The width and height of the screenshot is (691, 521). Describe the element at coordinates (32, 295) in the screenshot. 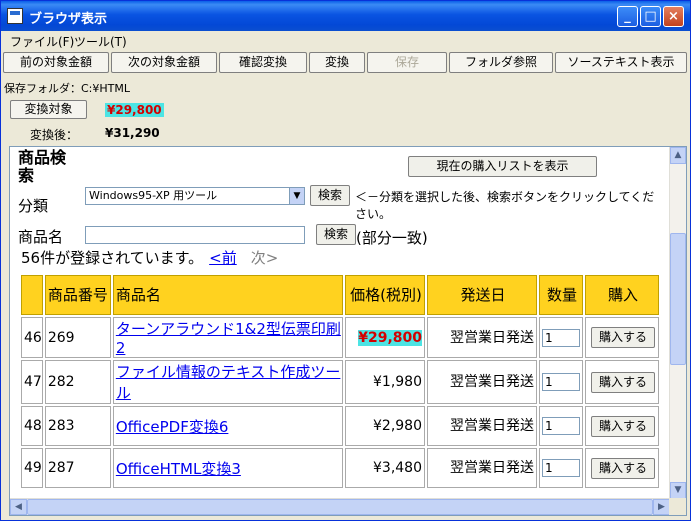

I see `col-index-header` at that location.